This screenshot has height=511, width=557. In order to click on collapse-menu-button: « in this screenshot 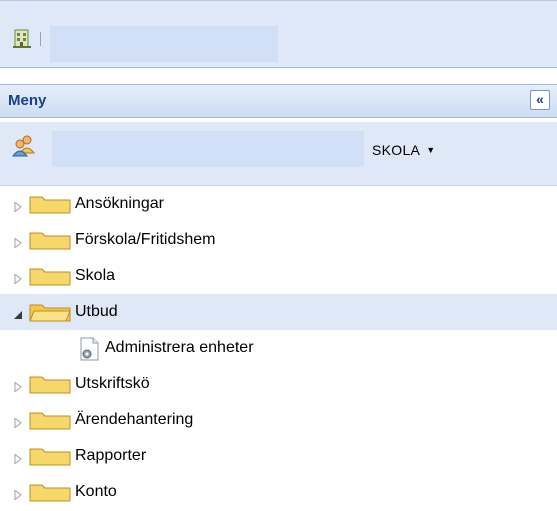, I will do `click(540, 100)`.